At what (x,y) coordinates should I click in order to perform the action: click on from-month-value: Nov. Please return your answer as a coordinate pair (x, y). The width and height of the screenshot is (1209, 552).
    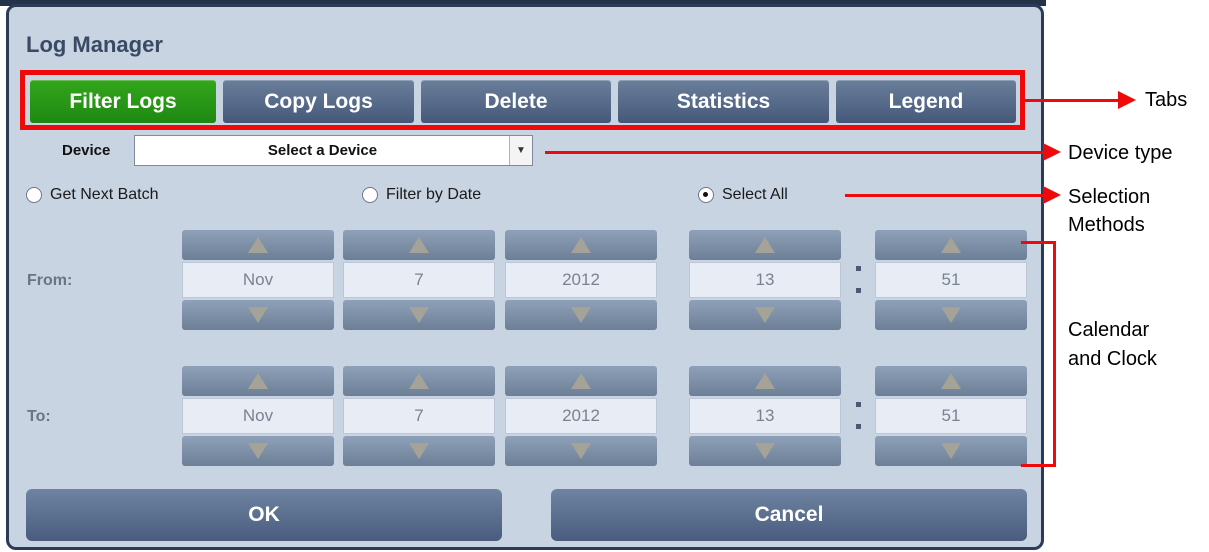
    Looking at the image, I should click on (258, 280).